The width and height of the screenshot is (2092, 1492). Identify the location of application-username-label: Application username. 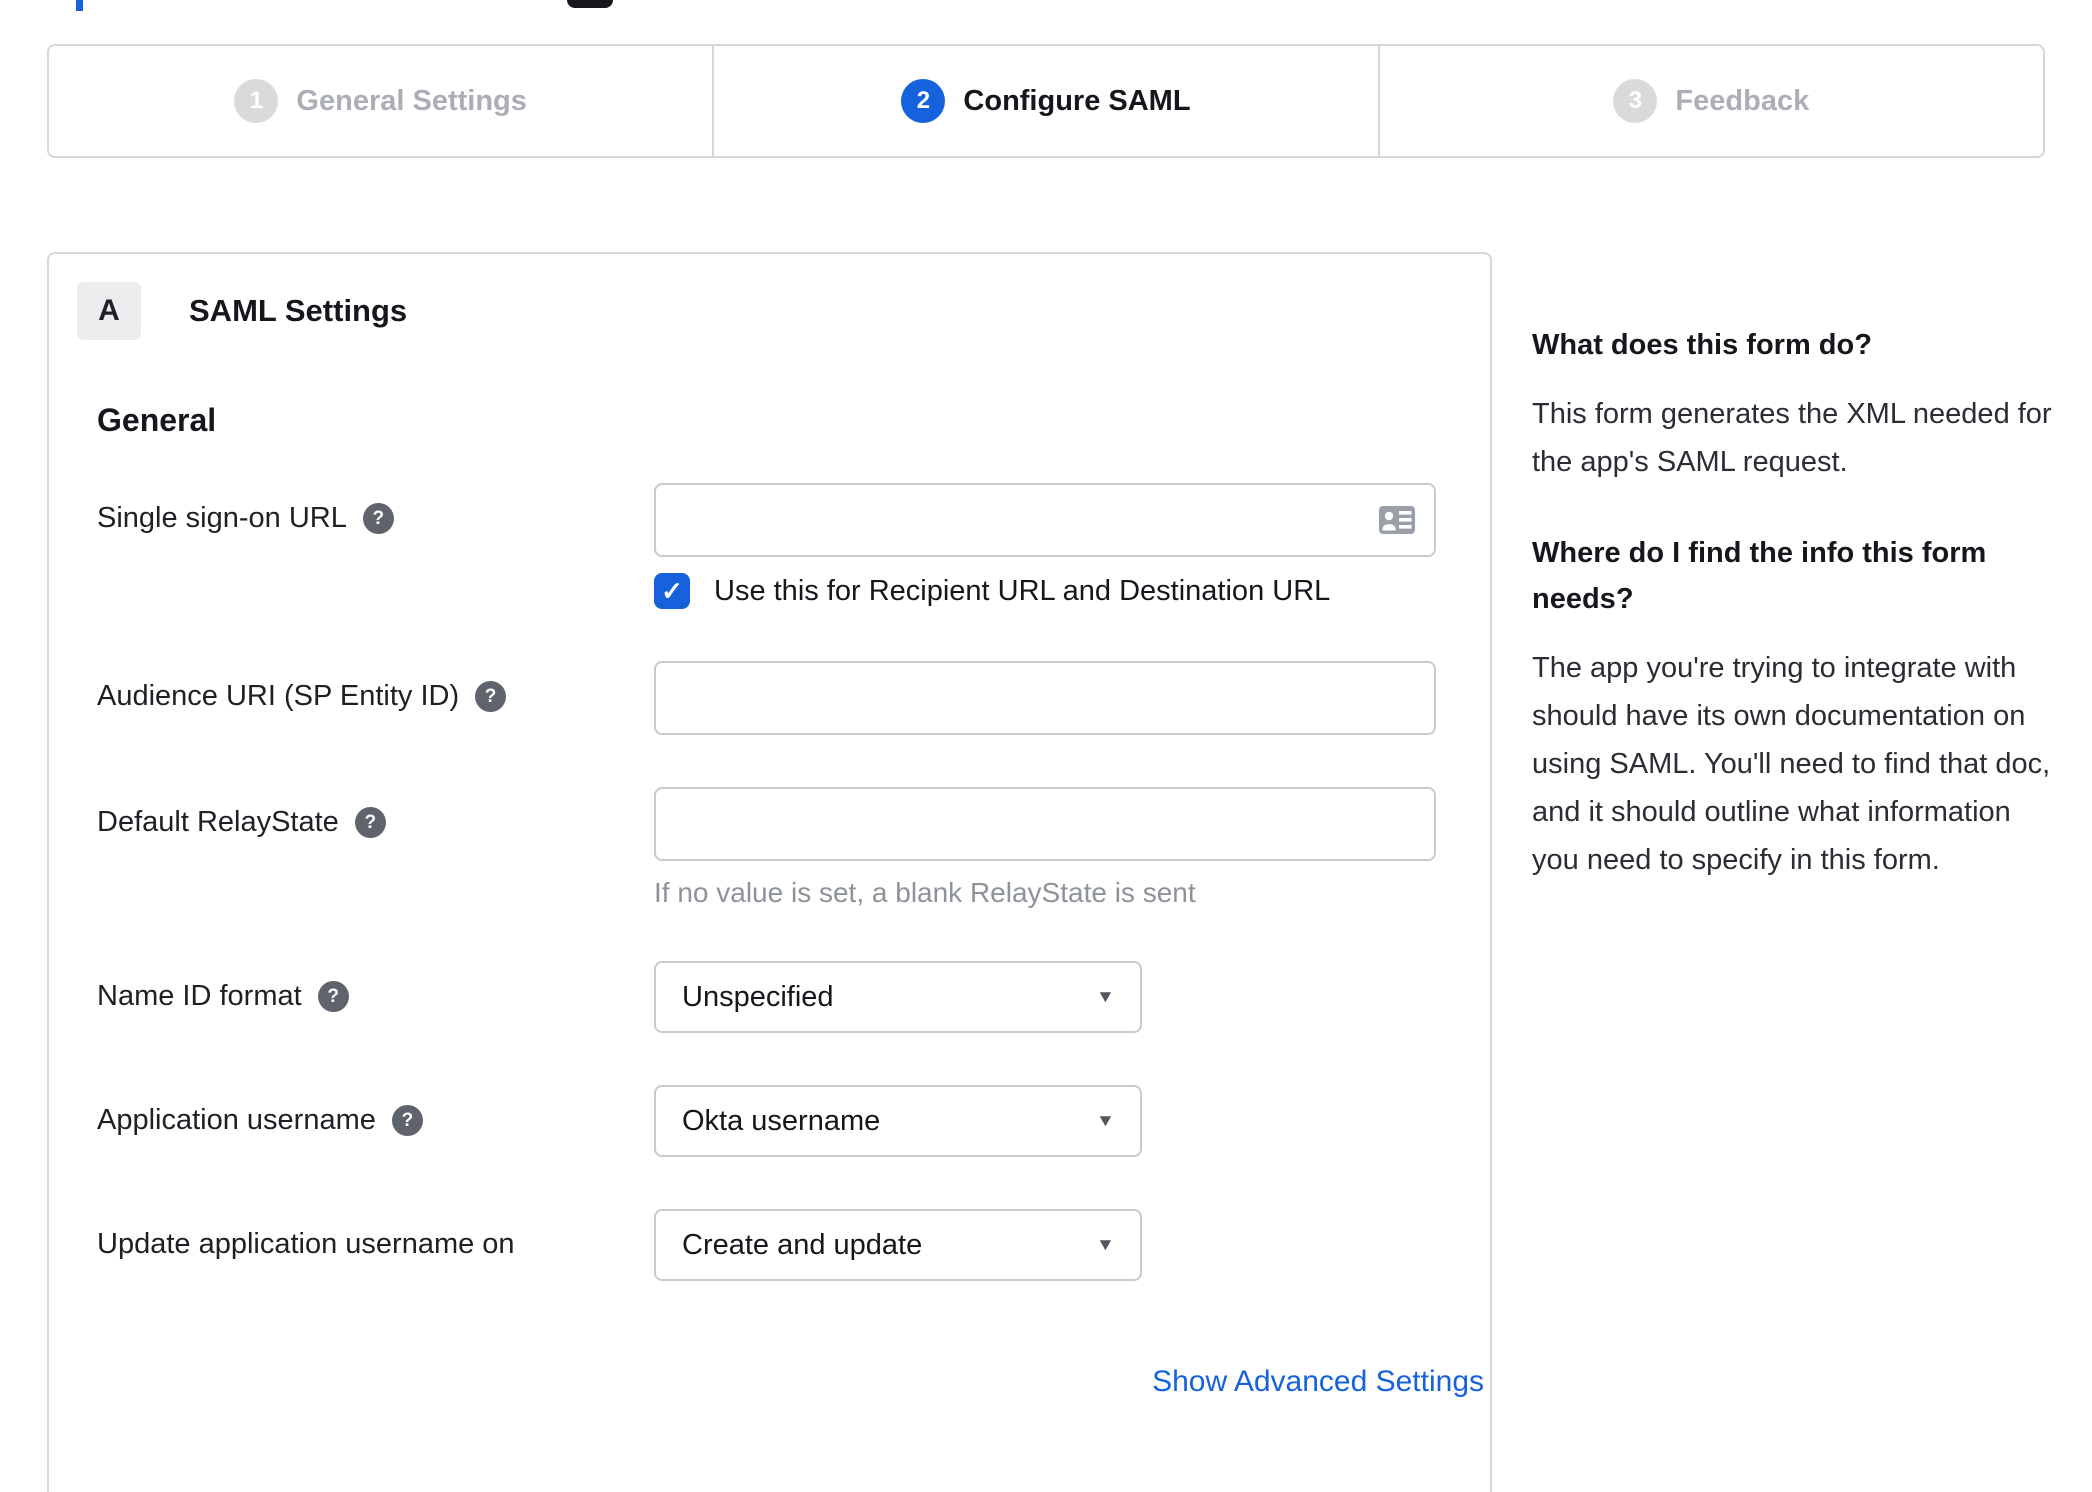
(236, 1120).